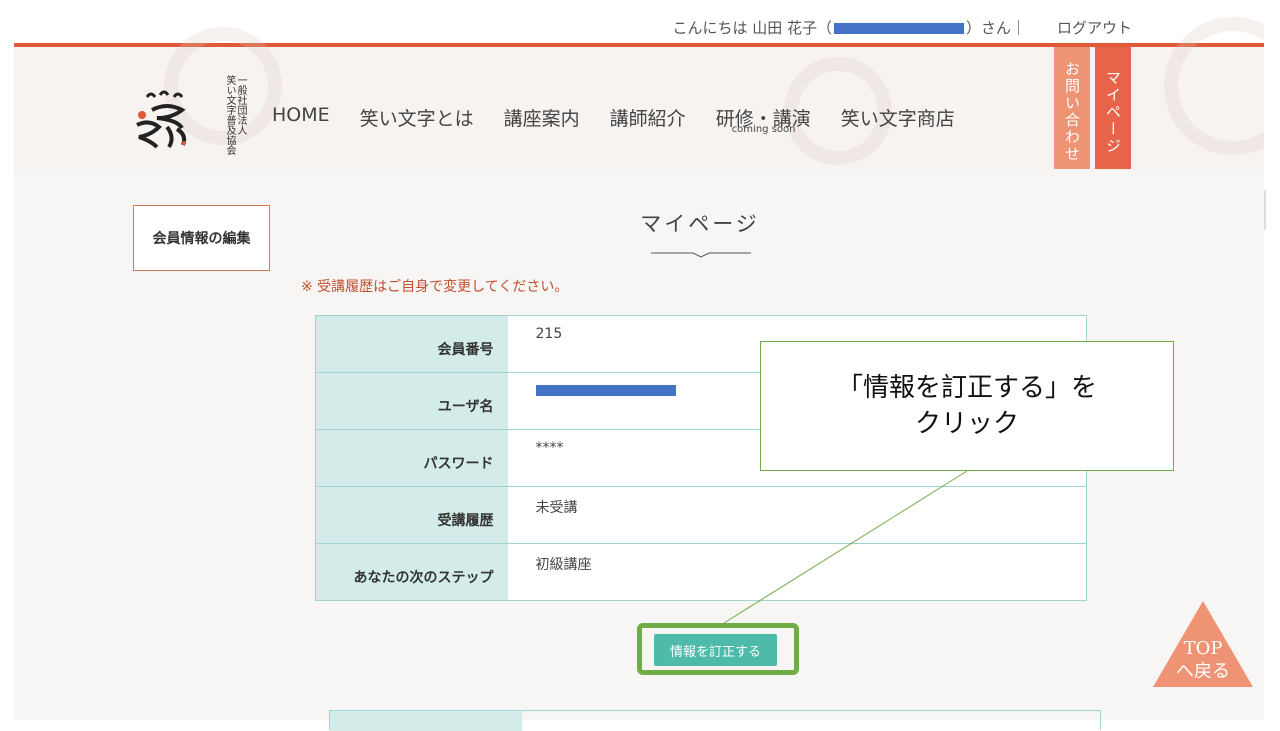 This screenshot has height=731, width=1280. What do you see at coordinates (1072, 108) in the screenshot?
I see `contact-tab: お問い合わせ` at bounding box center [1072, 108].